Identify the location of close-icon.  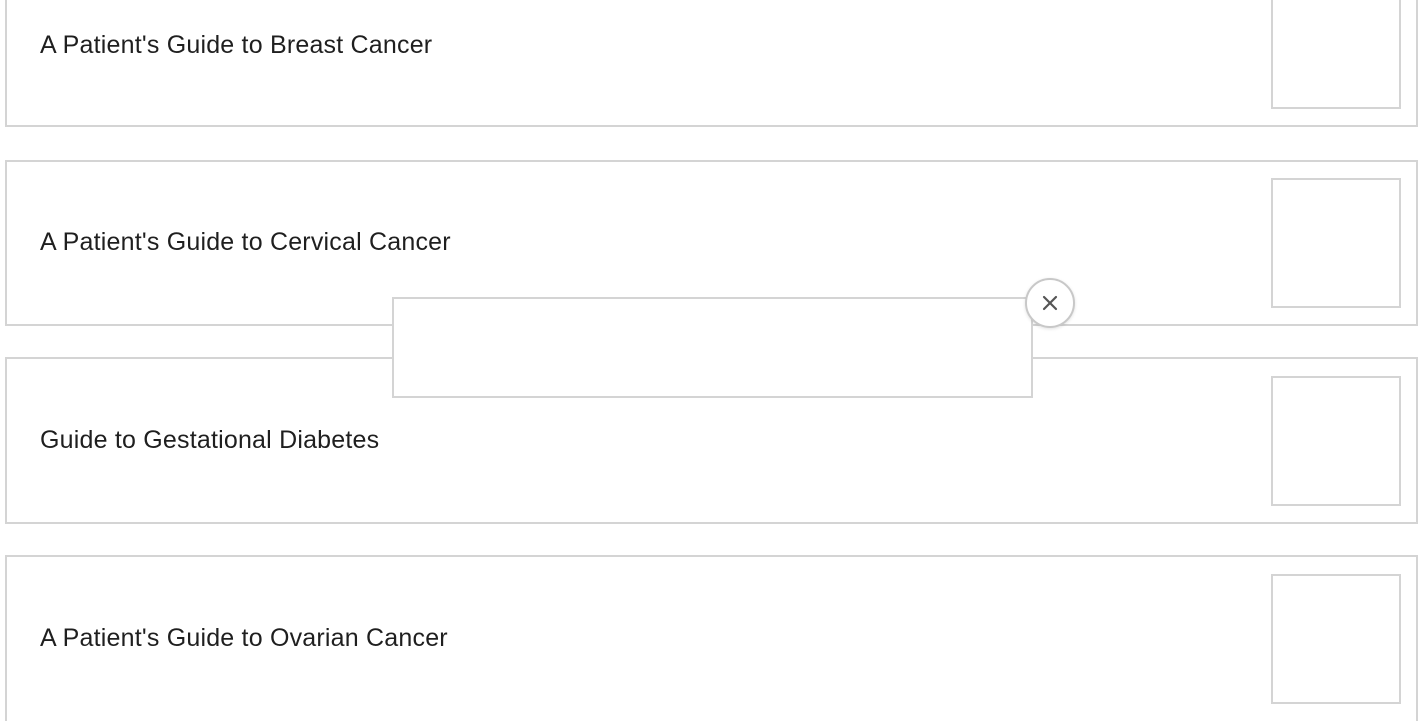
(1050, 303).